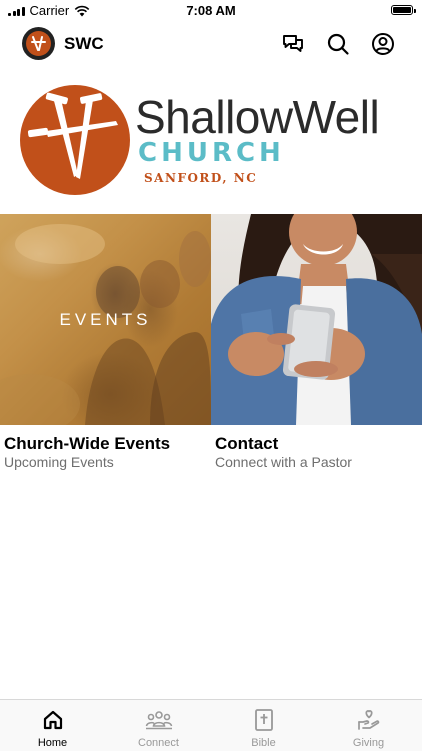 The width and height of the screenshot is (422, 751). Describe the element at coordinates (52, 743) in the screenshot. I see `tab-home-label: Home` at that location.